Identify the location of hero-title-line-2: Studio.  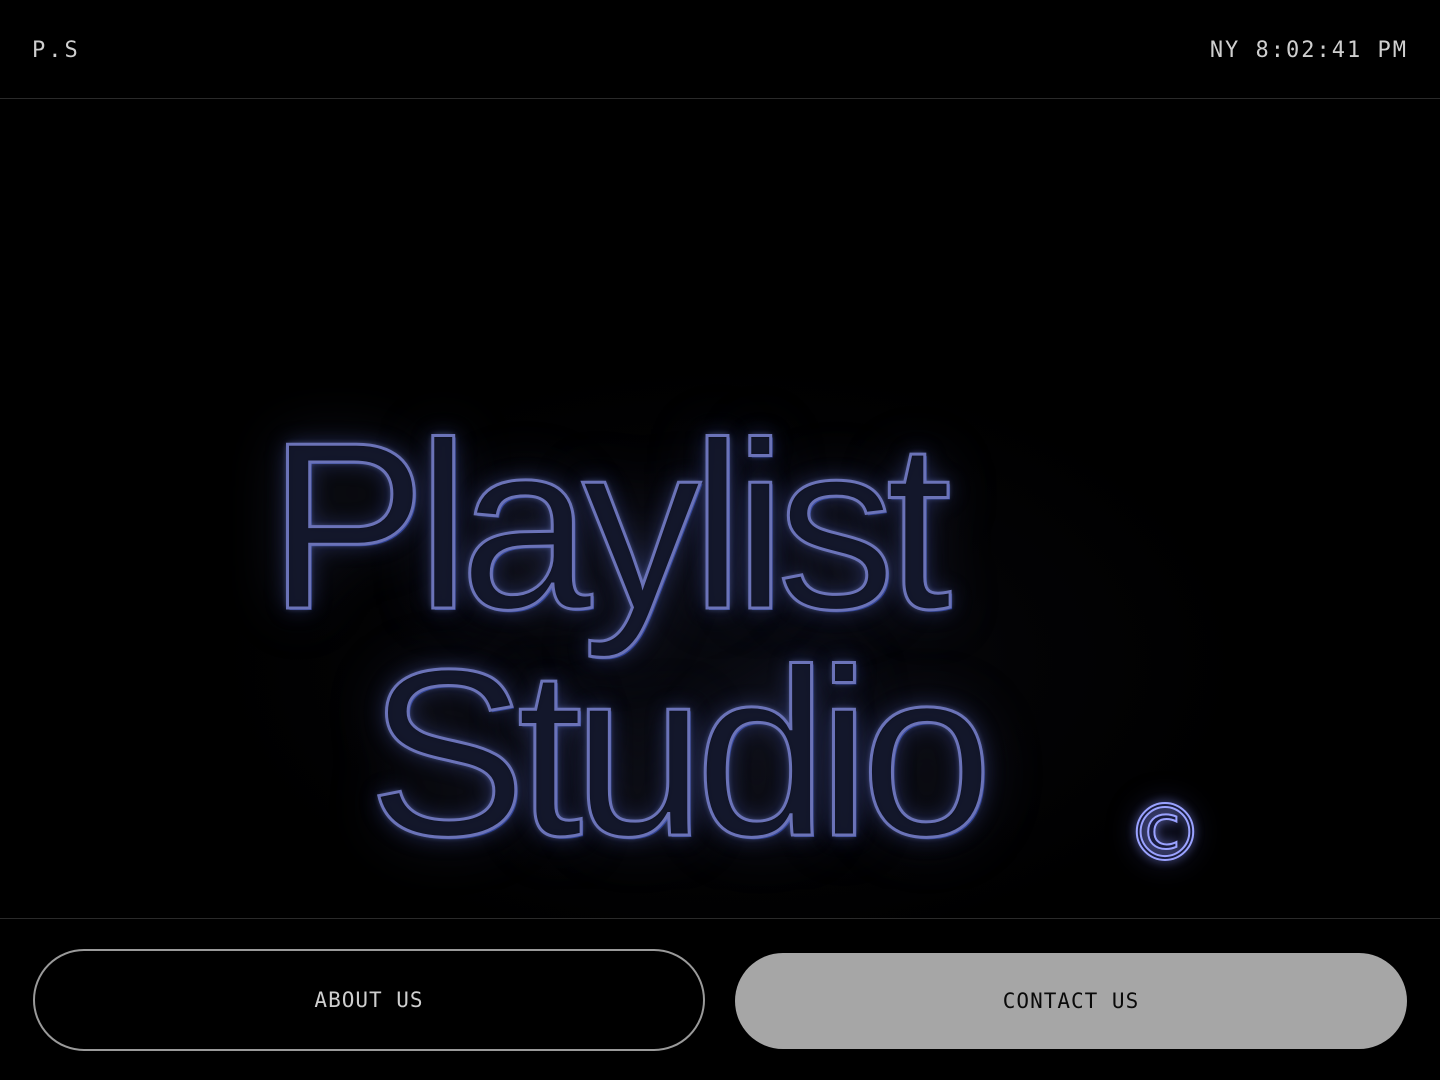
(681, 753).